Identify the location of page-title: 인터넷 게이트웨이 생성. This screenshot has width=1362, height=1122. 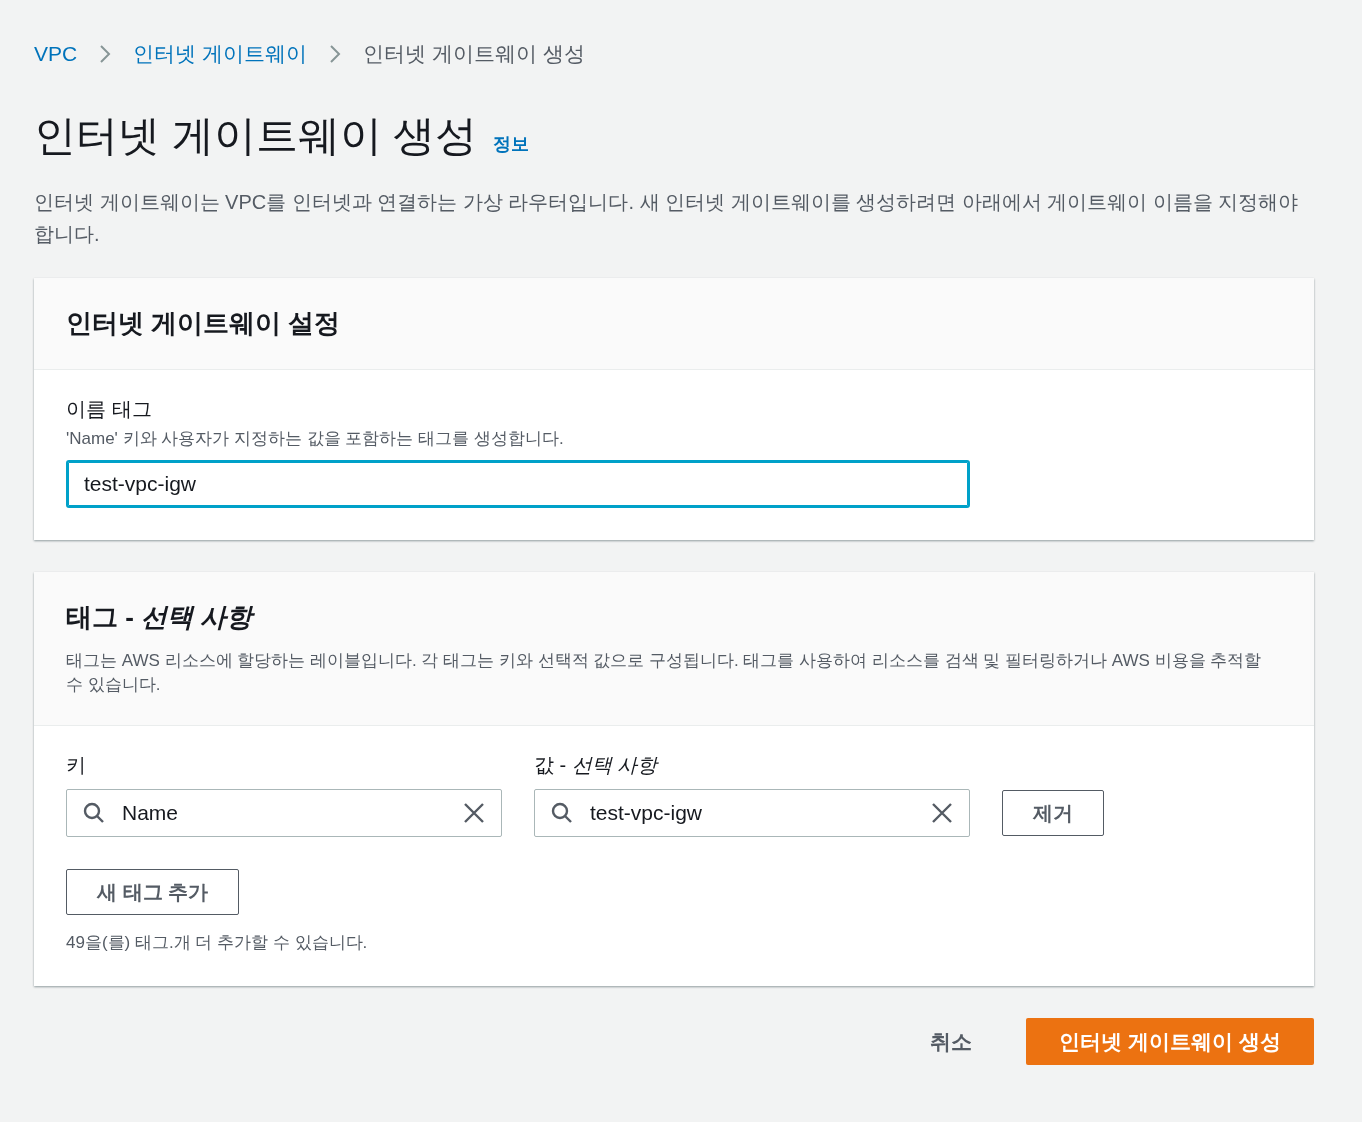
(256, 136).